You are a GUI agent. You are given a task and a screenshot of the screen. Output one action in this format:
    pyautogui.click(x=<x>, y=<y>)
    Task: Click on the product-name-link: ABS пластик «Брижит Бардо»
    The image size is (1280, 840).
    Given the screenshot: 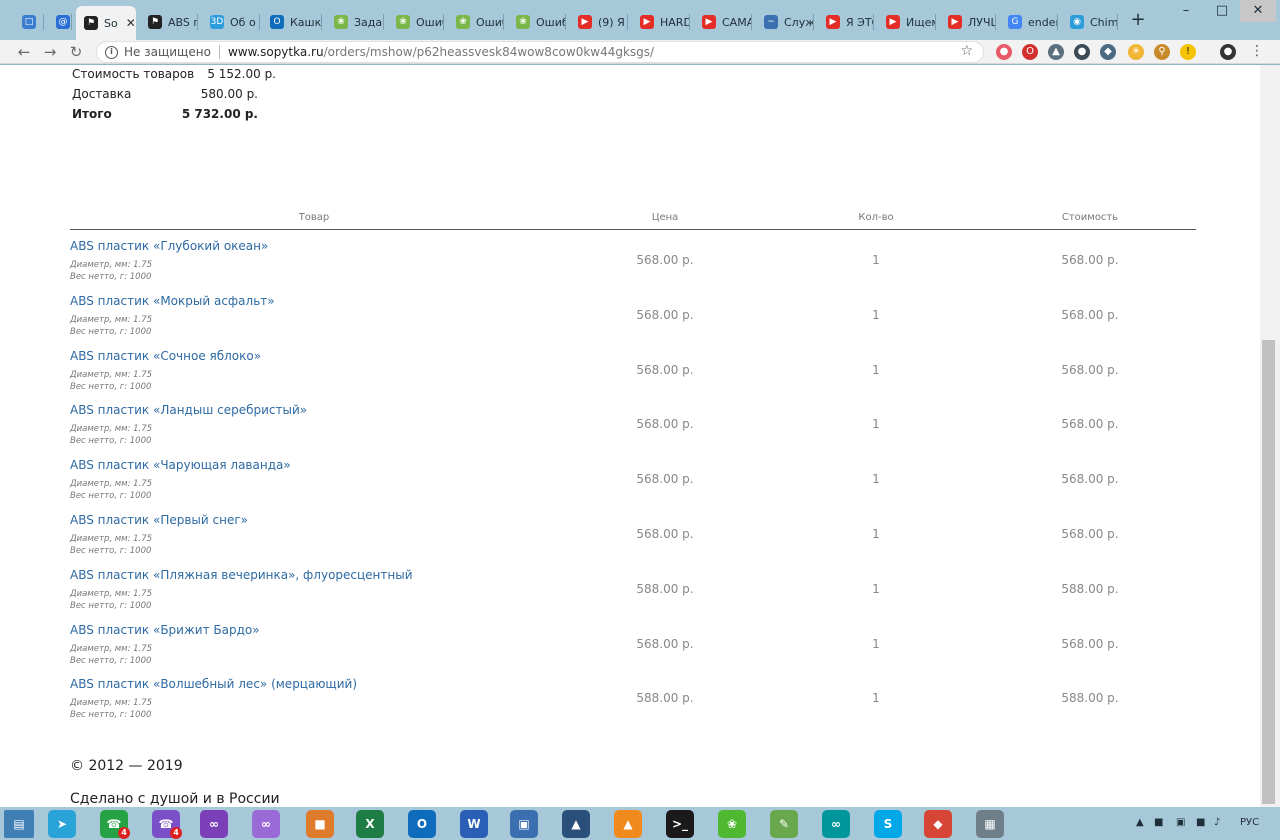 What is the action you would take?
    pyautogui.click(x=165, y=630)
    